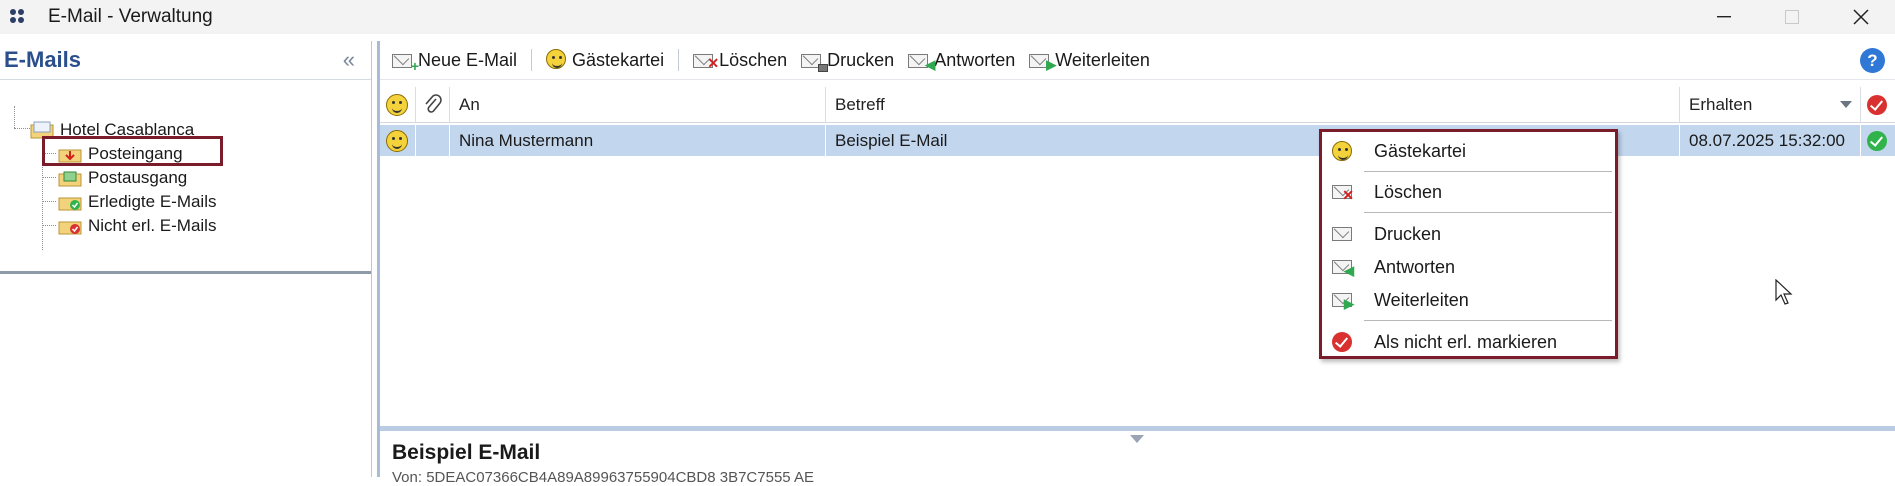 This screenshot has height=486, width=1895. What do you see at coordinates (405, 62) in the screenshot?
I see `new-mail-icon: +` at bounding box center [405, 62].